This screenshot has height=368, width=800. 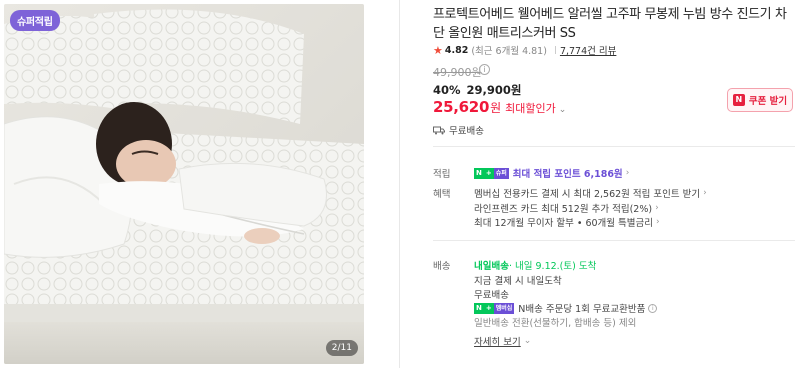 I want to click on max-discount-unit: 원, so click(x=496, y=108).